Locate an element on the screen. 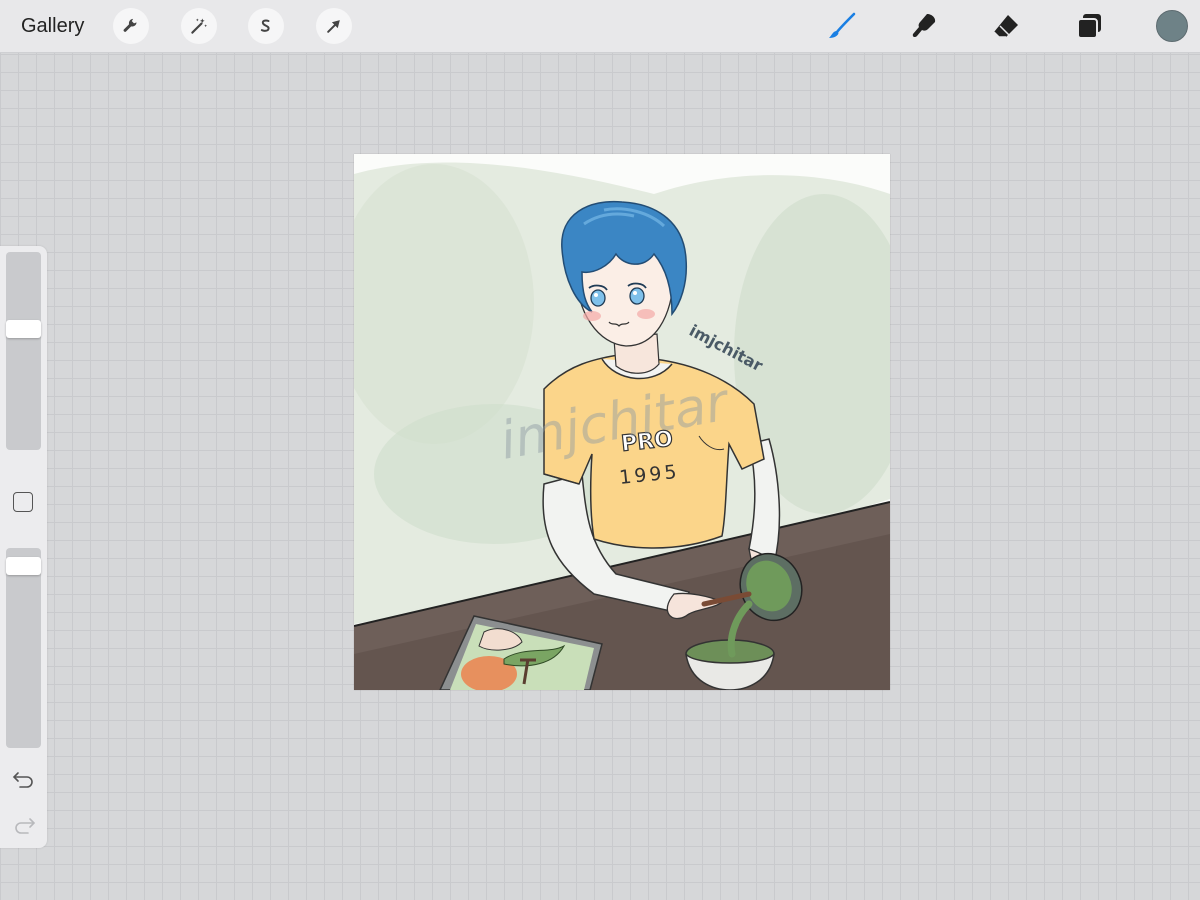  redo-icon is located at coordinates (25, 826).